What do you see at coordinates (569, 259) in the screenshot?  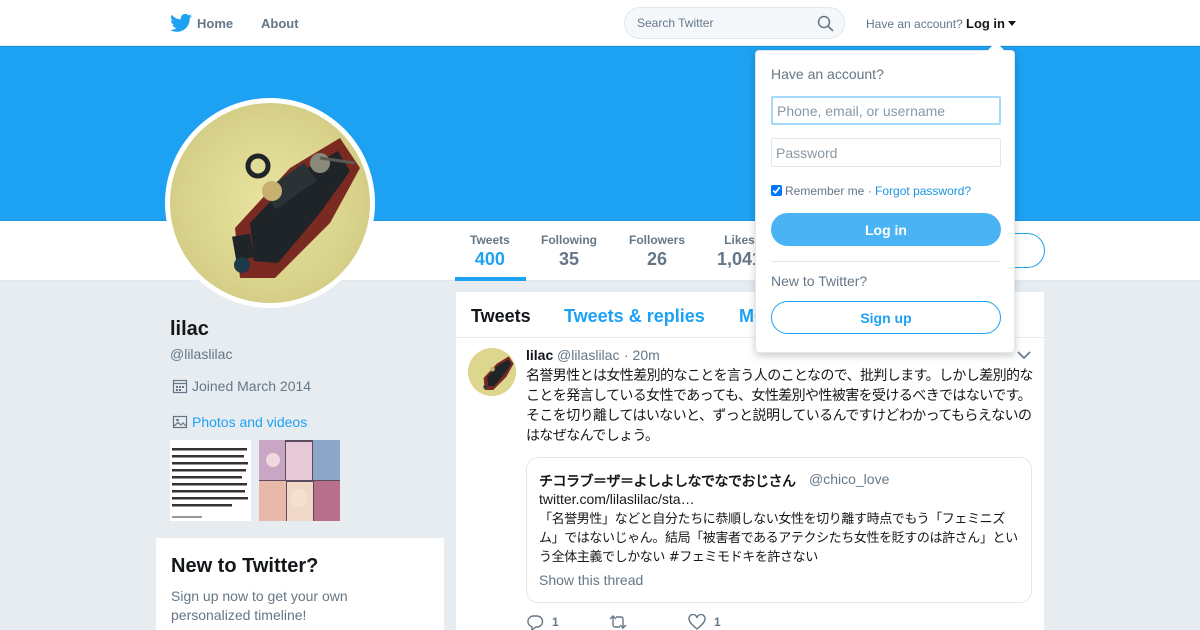 I see `stat-value: 35` at bounding box center [569, 259].